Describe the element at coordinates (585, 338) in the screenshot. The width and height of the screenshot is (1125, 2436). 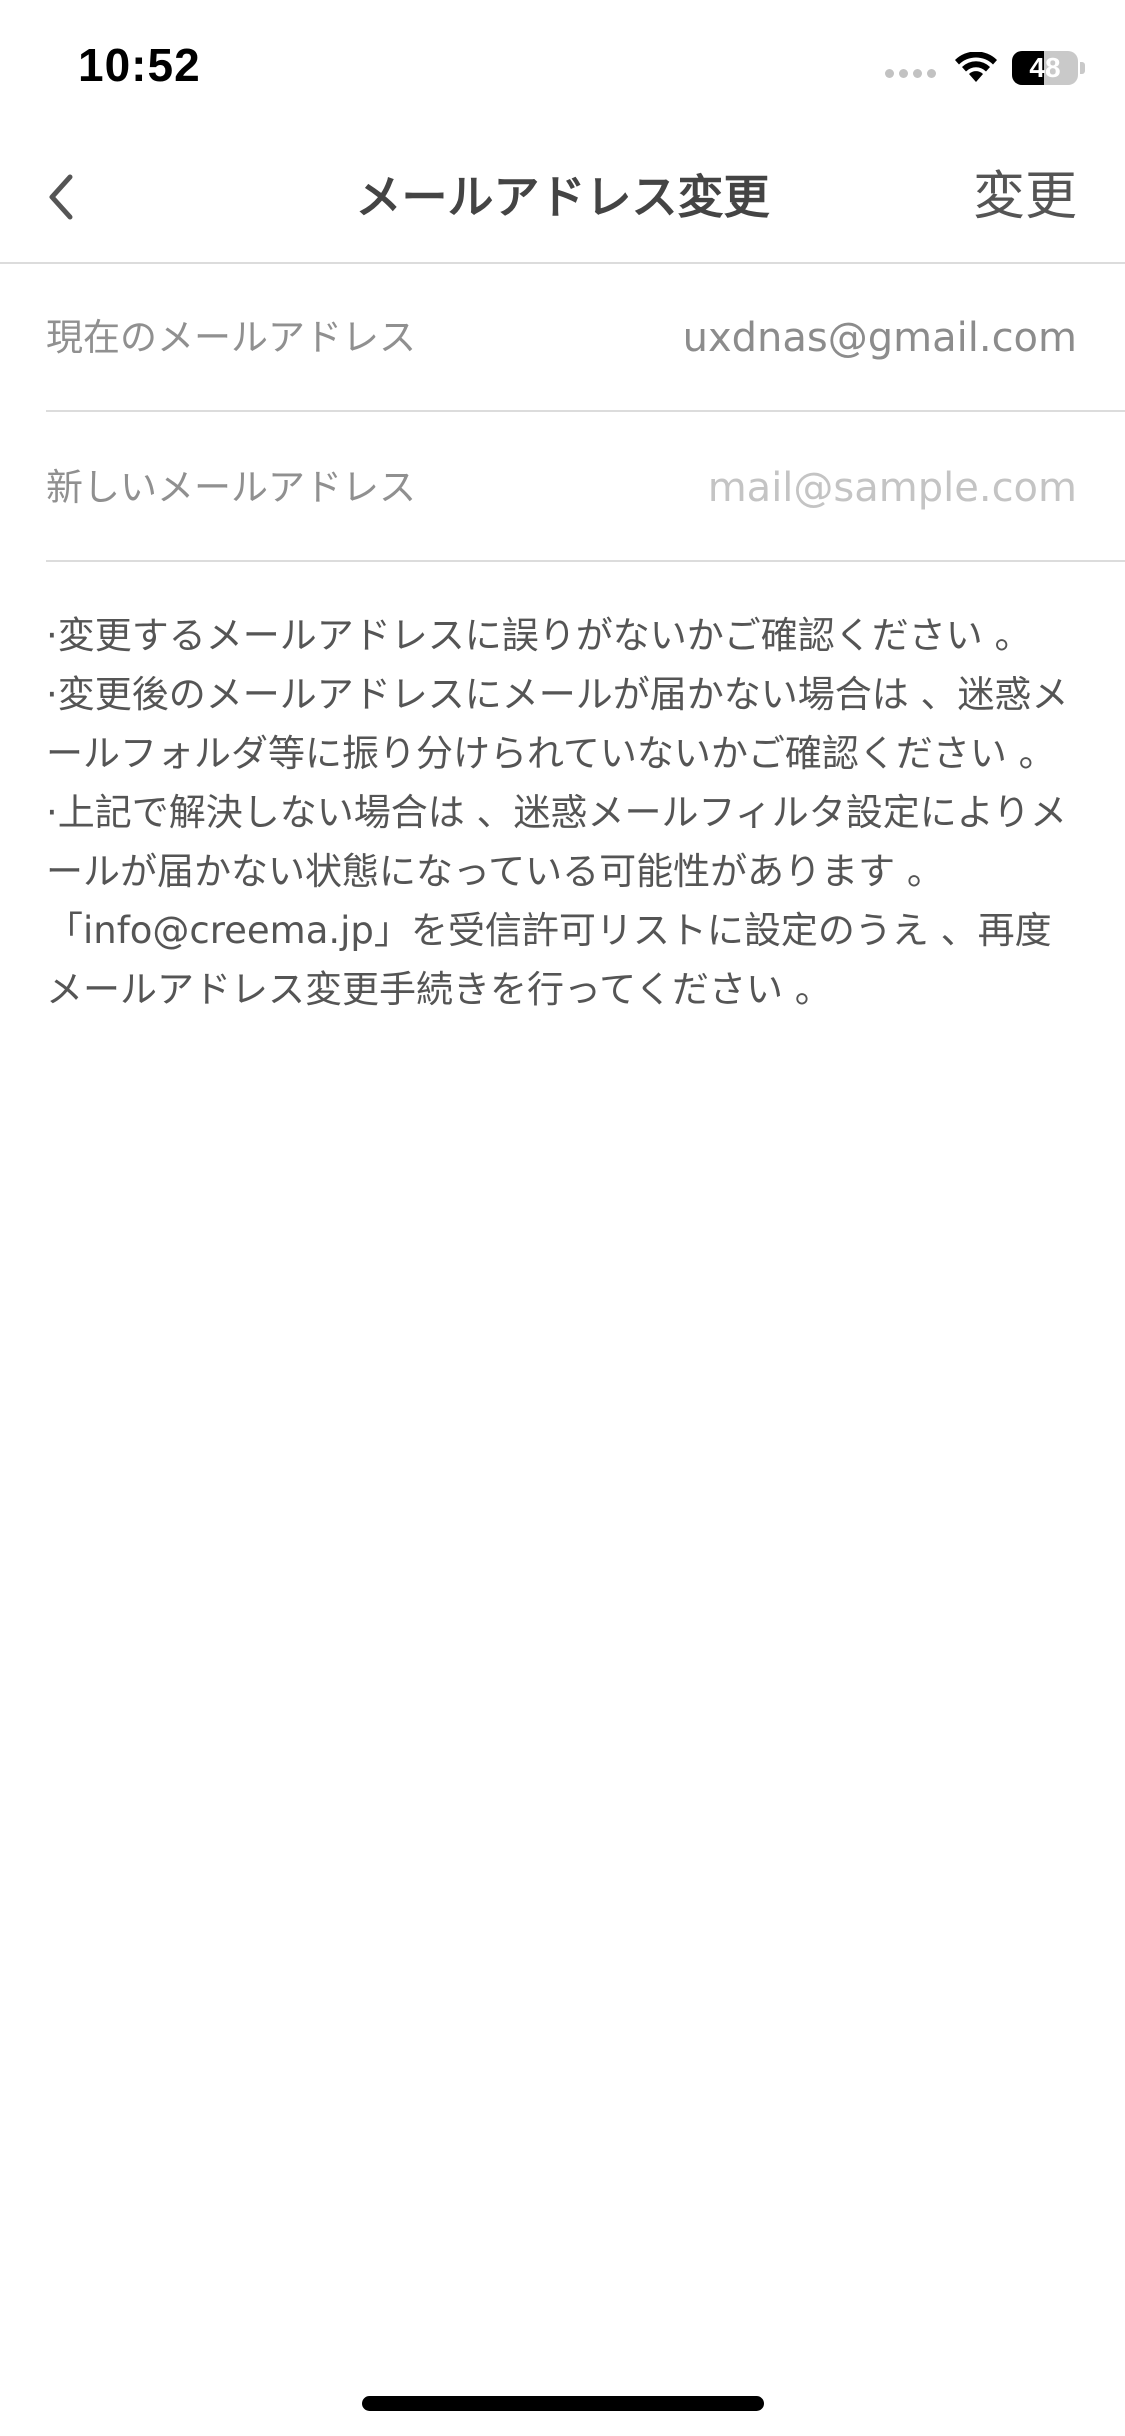
I see `current-email-row: 現在のメールアドレス uxdnas@gmail.com` at that location.